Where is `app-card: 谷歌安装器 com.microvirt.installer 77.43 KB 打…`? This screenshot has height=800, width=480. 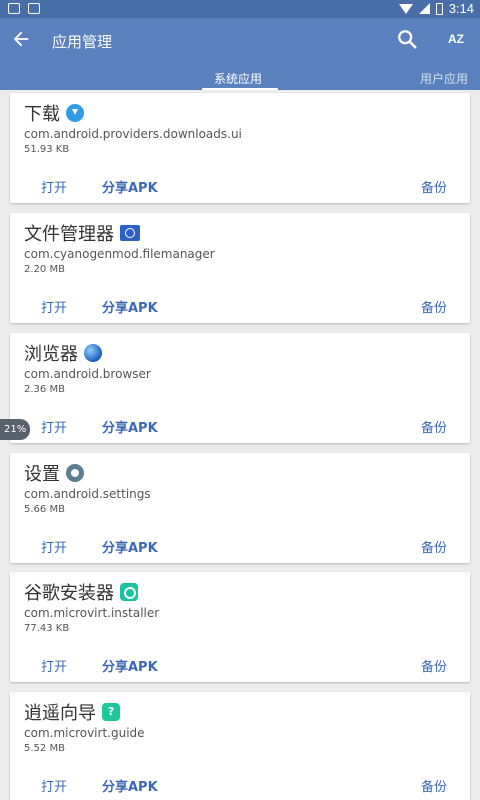 app-card: 谷歌安装器 com.microvirt.installer 77.43 KB 打… is located at coordinates (240, 627).